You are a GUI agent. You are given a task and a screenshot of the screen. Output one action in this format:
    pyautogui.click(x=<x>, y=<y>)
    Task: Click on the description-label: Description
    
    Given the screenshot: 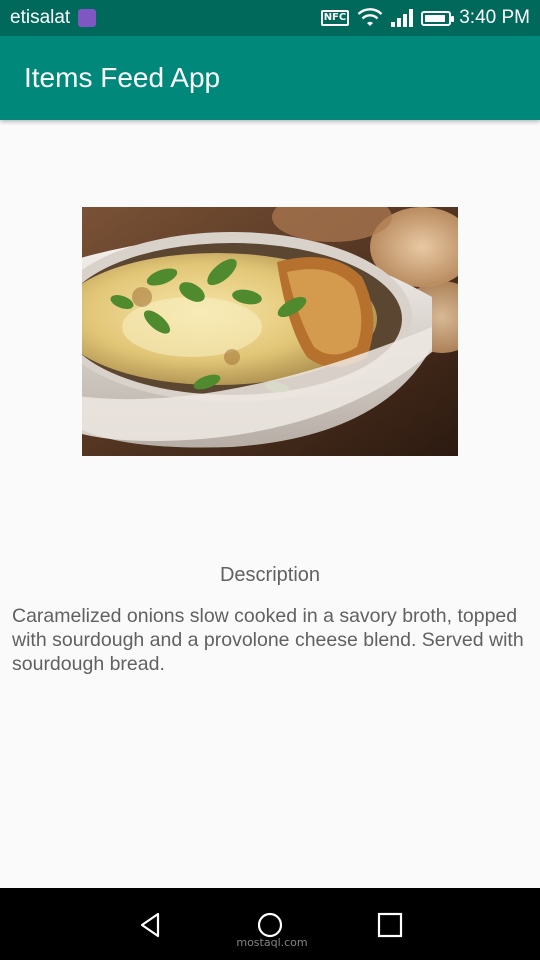 What is the action you would take?
    pyautogui.click(x=270, y=575)
    